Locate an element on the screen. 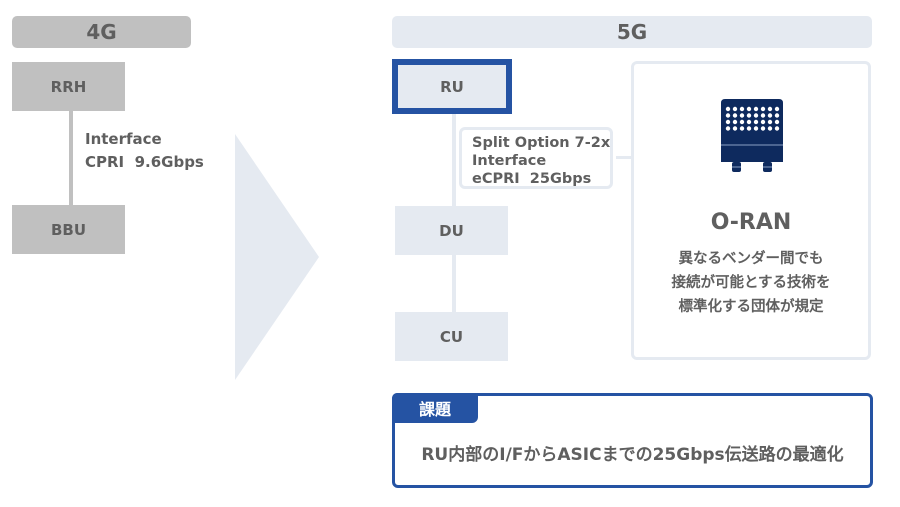  oran-description-line-1: 異なるベンダー間でも is located at coordinates (751, 259).